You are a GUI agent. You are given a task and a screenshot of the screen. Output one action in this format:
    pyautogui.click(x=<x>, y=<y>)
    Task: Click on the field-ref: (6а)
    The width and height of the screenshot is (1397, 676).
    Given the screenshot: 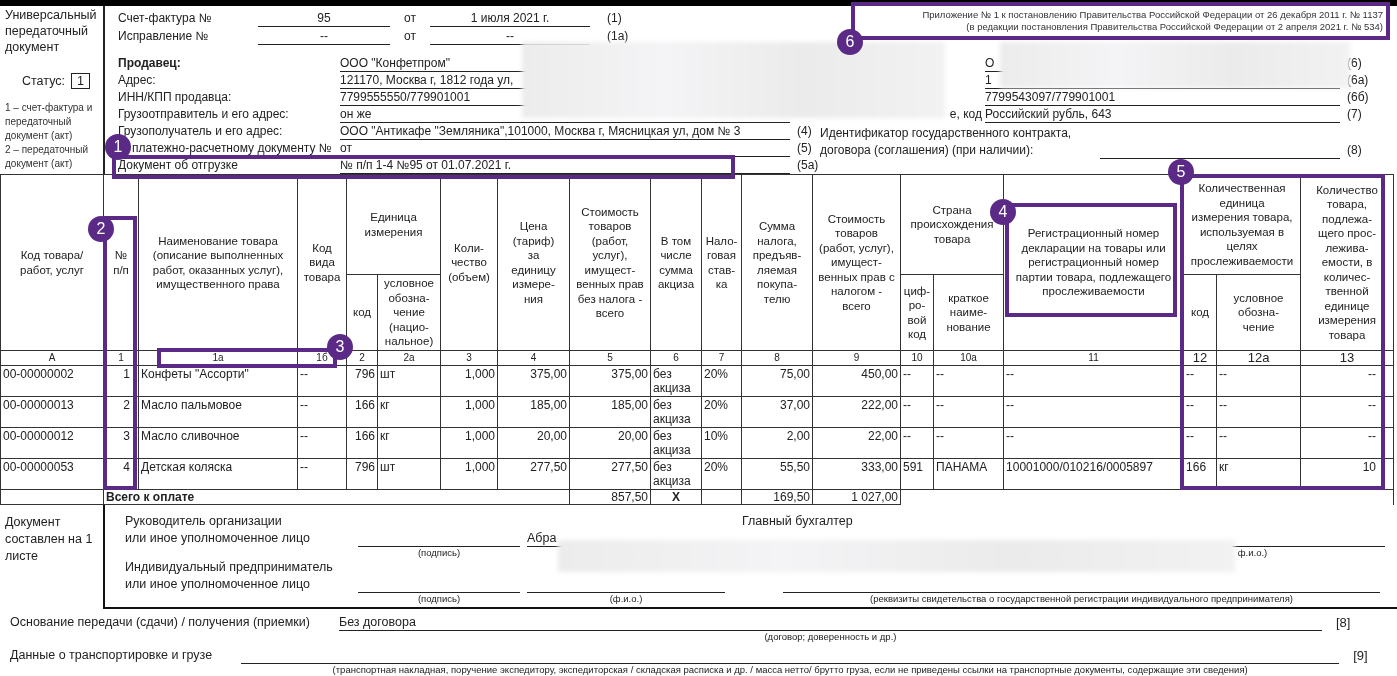 What is the action you would take?
    pyautogui.click(x=1358, y=80)
    